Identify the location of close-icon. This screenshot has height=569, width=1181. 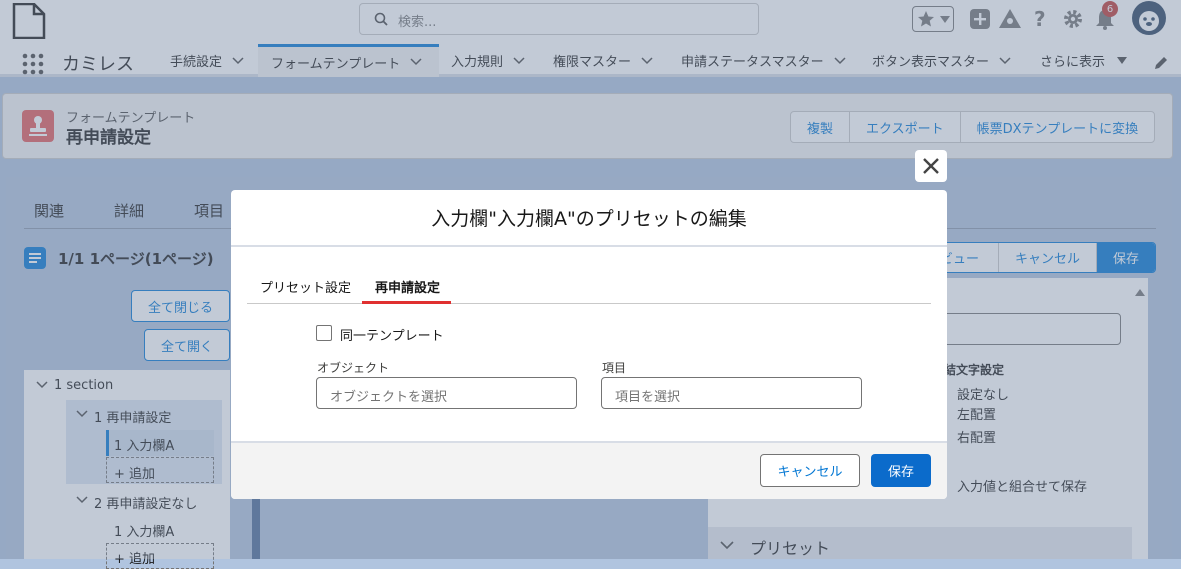
(931, 166).